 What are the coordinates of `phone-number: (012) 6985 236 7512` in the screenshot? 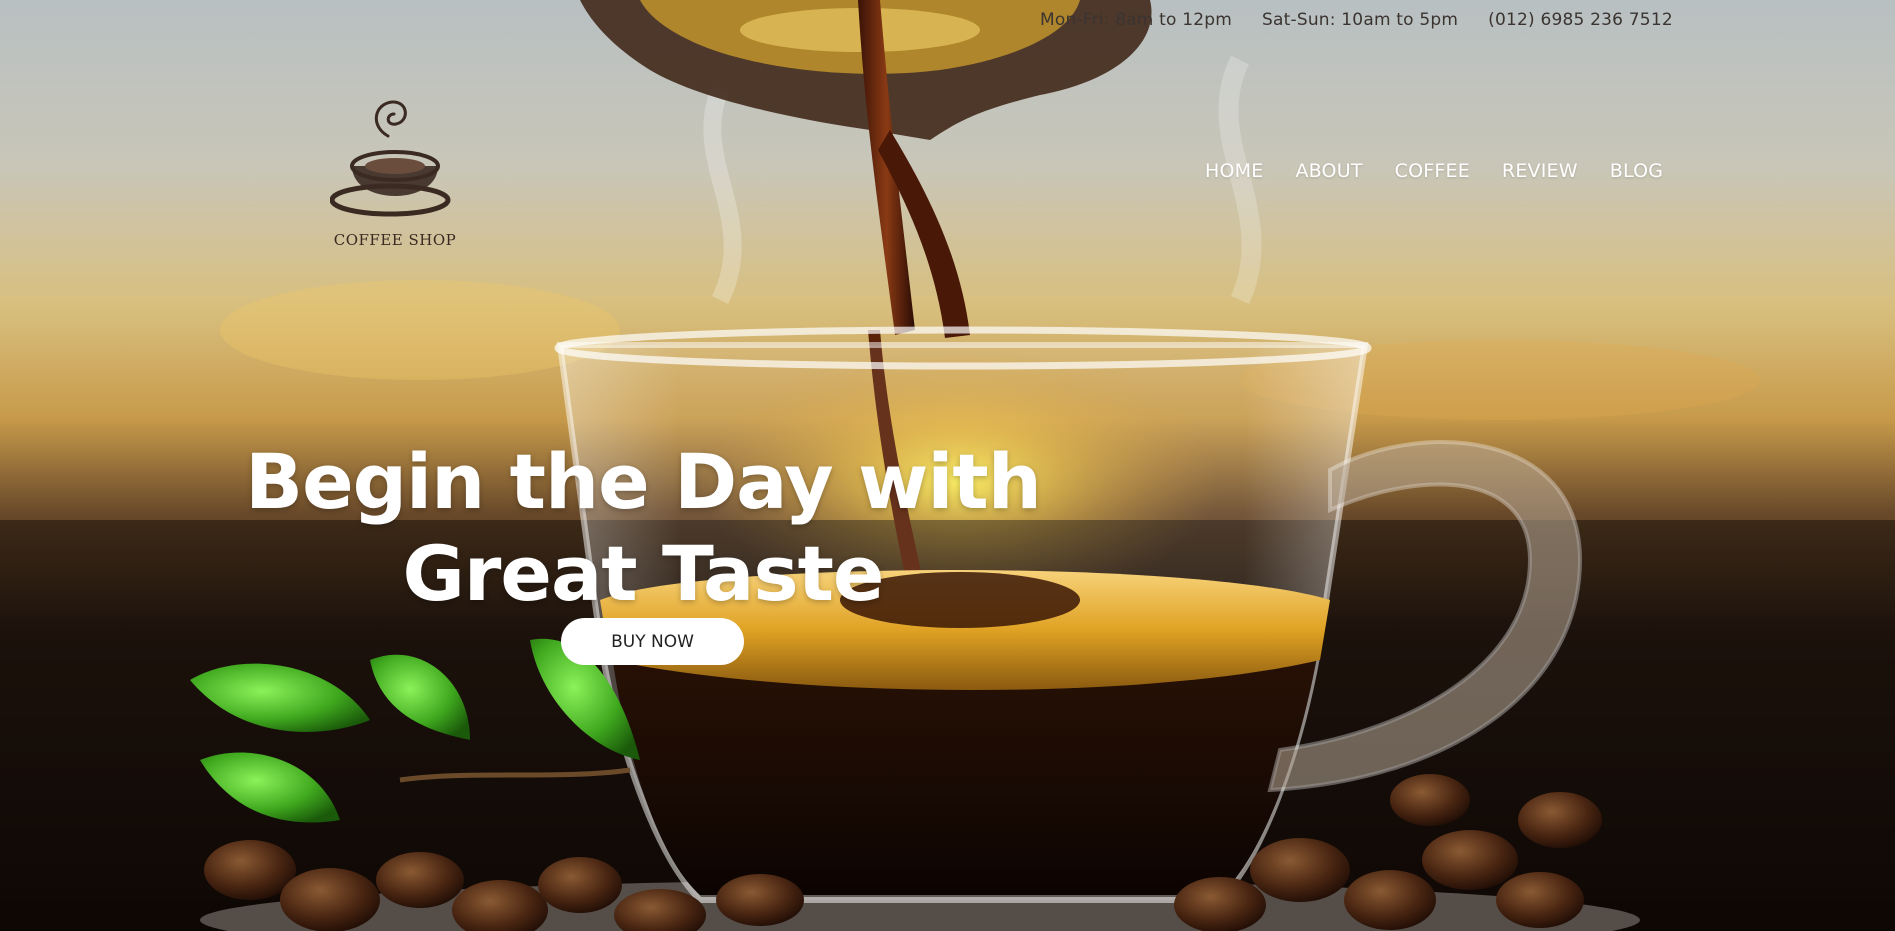 It's located at (1580, 20).